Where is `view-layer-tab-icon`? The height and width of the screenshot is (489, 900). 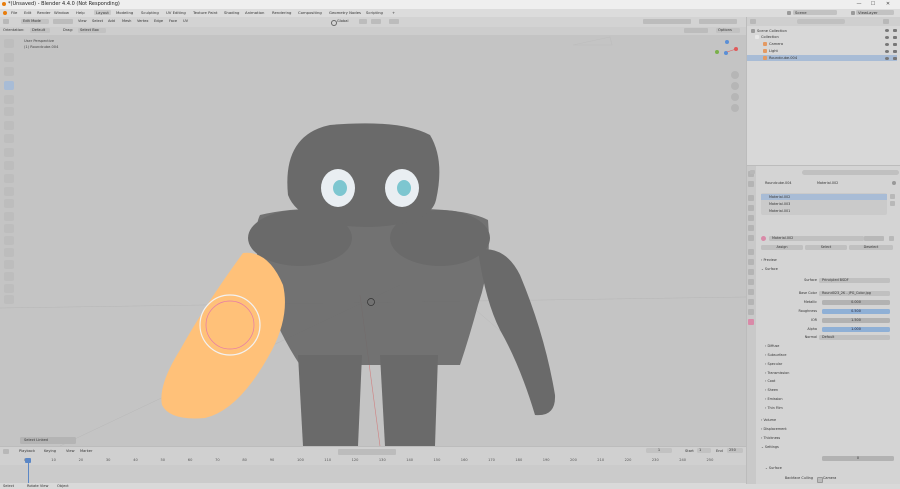
view-layer-tab-icon is located at coordinates (751, 208).